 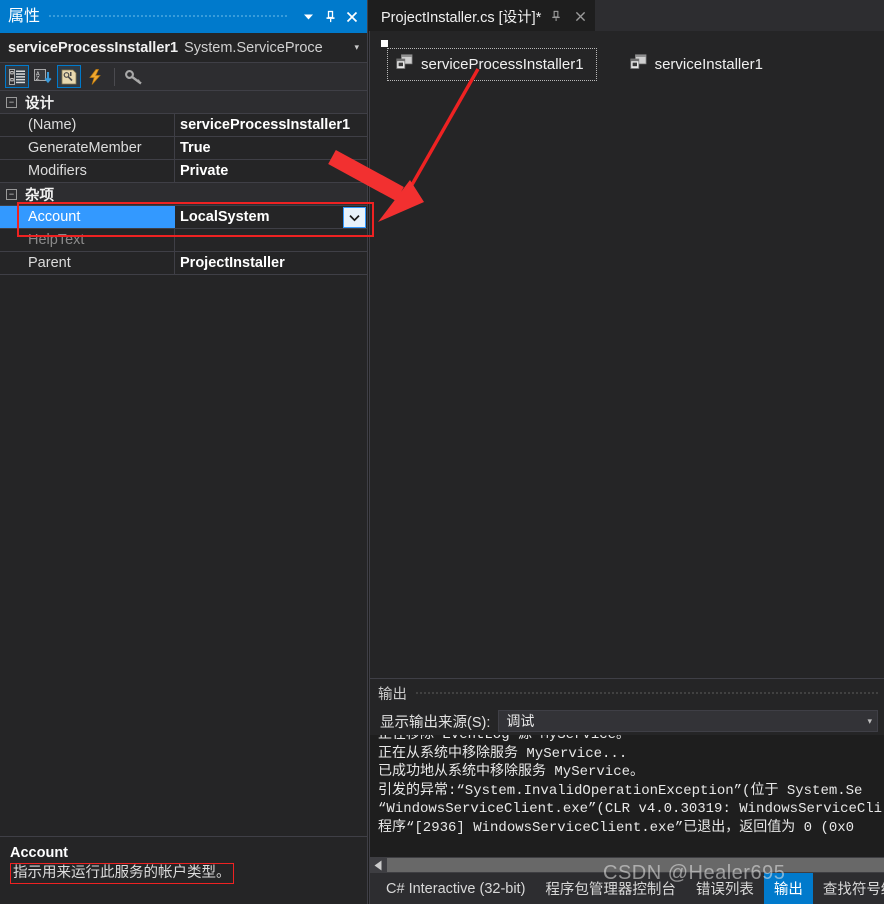 What do you see at coordinates (708, 64) in the screenshot?
I see `component-label: serviceInstaller1` at bounding box center [708, 64].